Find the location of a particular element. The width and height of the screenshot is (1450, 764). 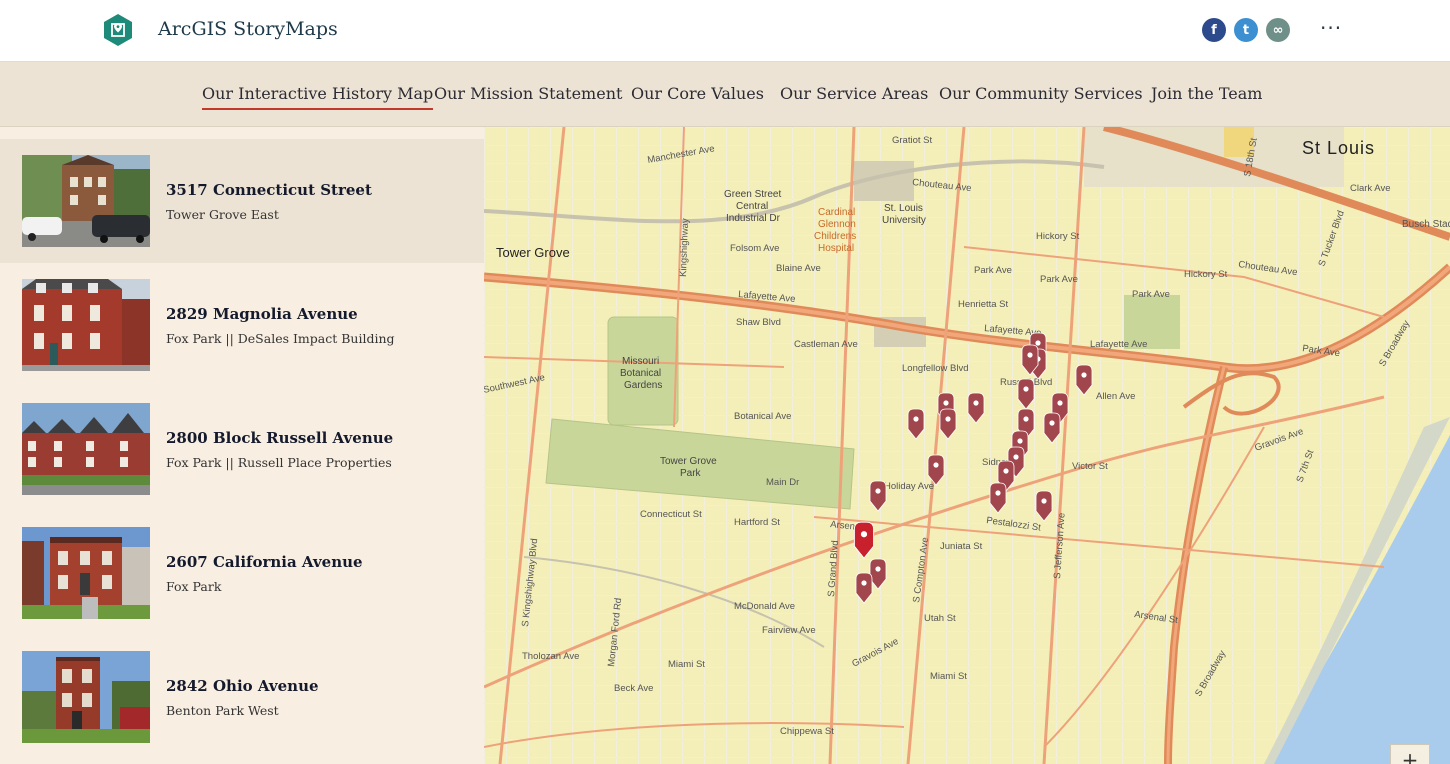

app-title: ArcGIS StoryMaps is located at coordinates (248, 29).